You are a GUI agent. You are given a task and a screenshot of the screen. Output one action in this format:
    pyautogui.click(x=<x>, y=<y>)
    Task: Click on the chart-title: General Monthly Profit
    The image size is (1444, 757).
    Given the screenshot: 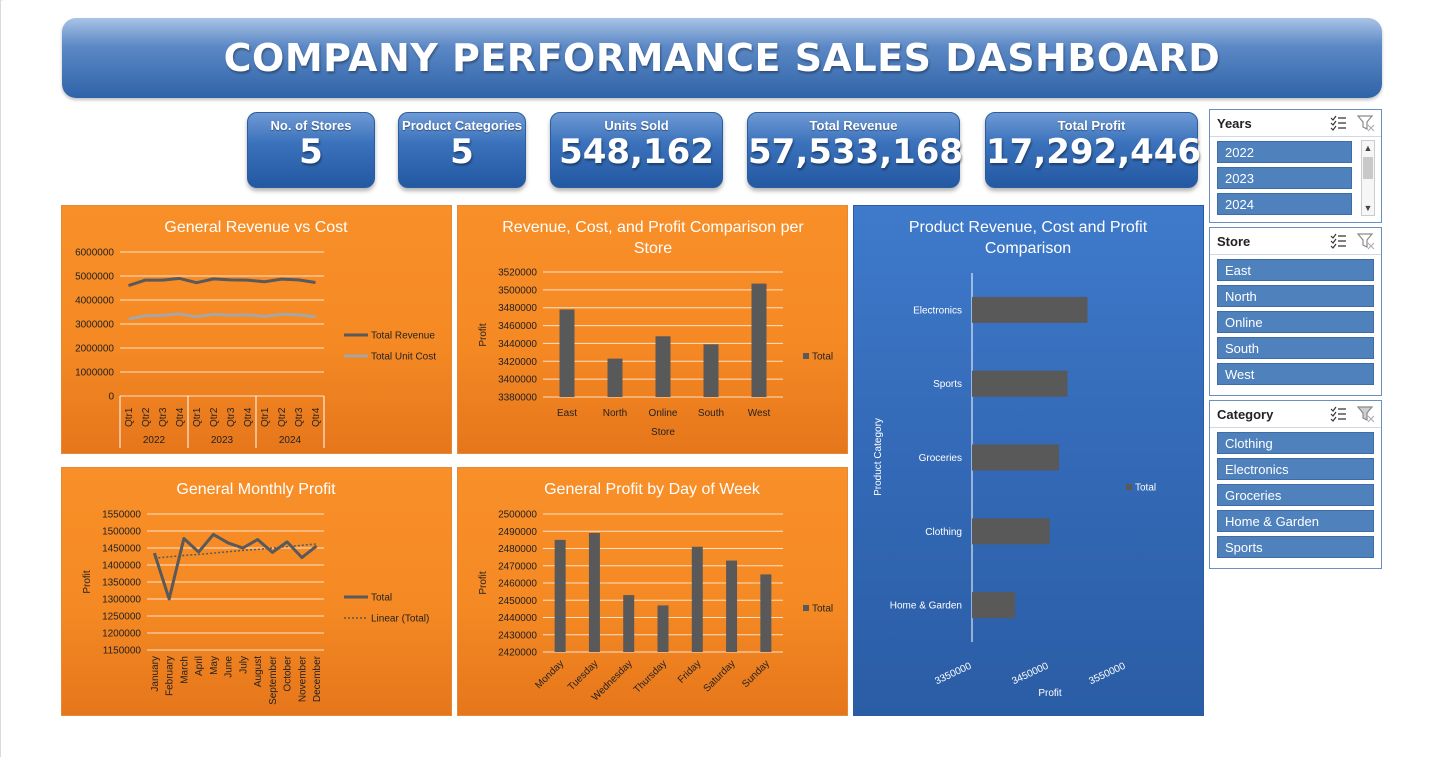 What is the action you would take?
    pyautogui.click(x=256, y=489)
    